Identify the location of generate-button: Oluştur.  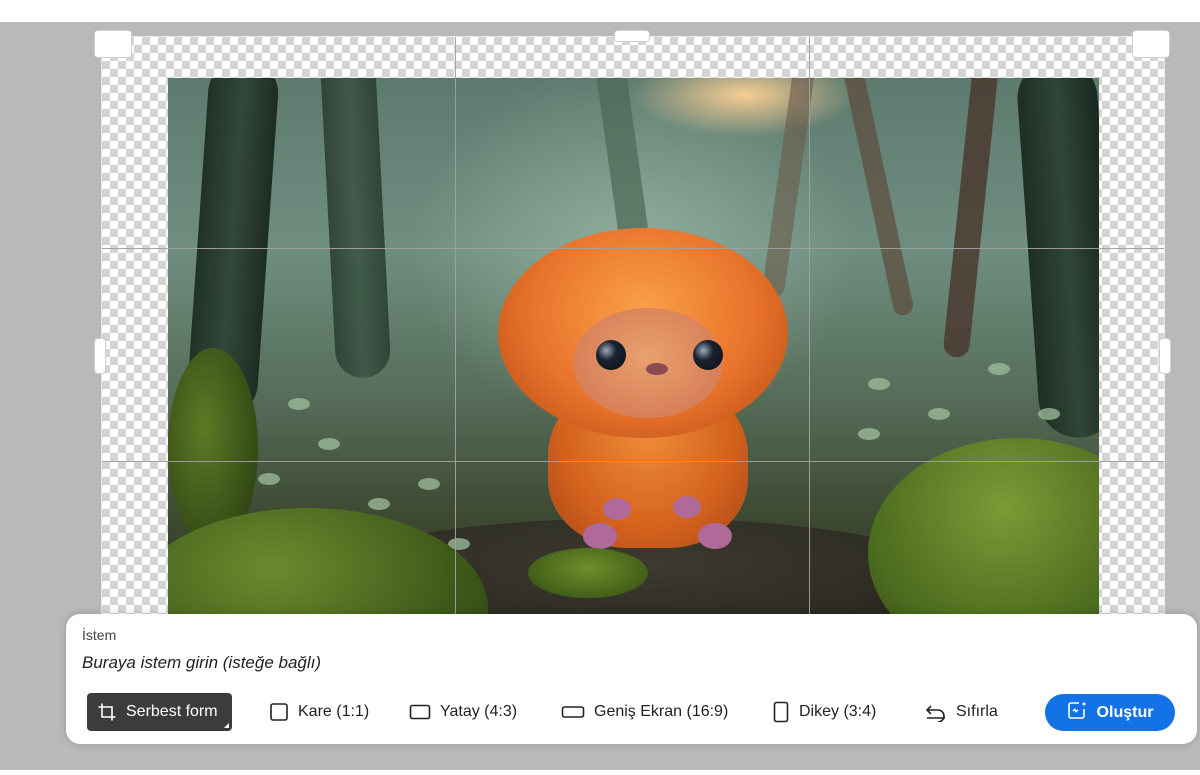
(1110, 712).